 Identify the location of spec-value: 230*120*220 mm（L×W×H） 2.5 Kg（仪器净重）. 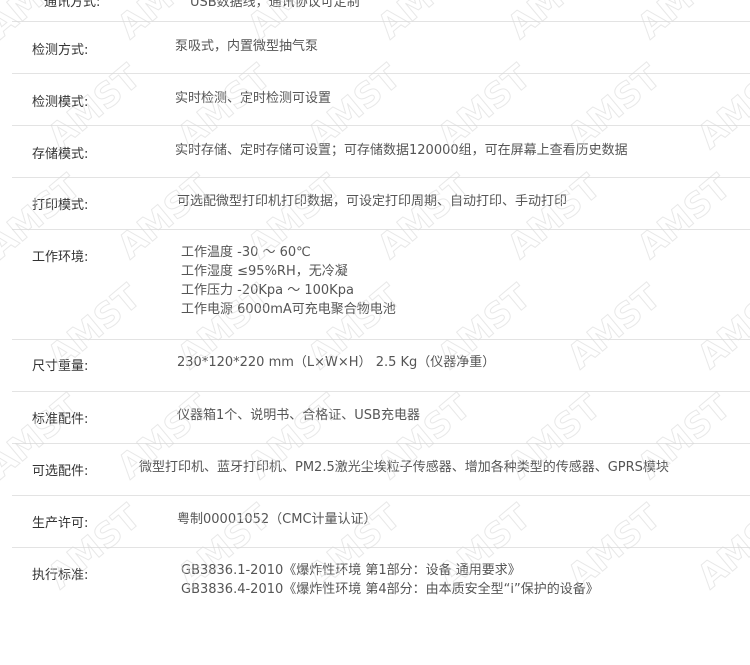
(336, 362).